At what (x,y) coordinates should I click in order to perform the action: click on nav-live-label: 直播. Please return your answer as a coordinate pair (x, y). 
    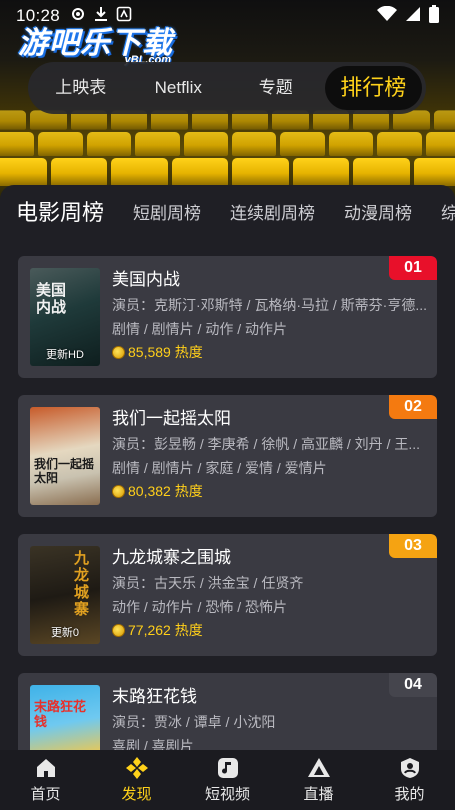
    Looking at the image, I should click on (318, 794).